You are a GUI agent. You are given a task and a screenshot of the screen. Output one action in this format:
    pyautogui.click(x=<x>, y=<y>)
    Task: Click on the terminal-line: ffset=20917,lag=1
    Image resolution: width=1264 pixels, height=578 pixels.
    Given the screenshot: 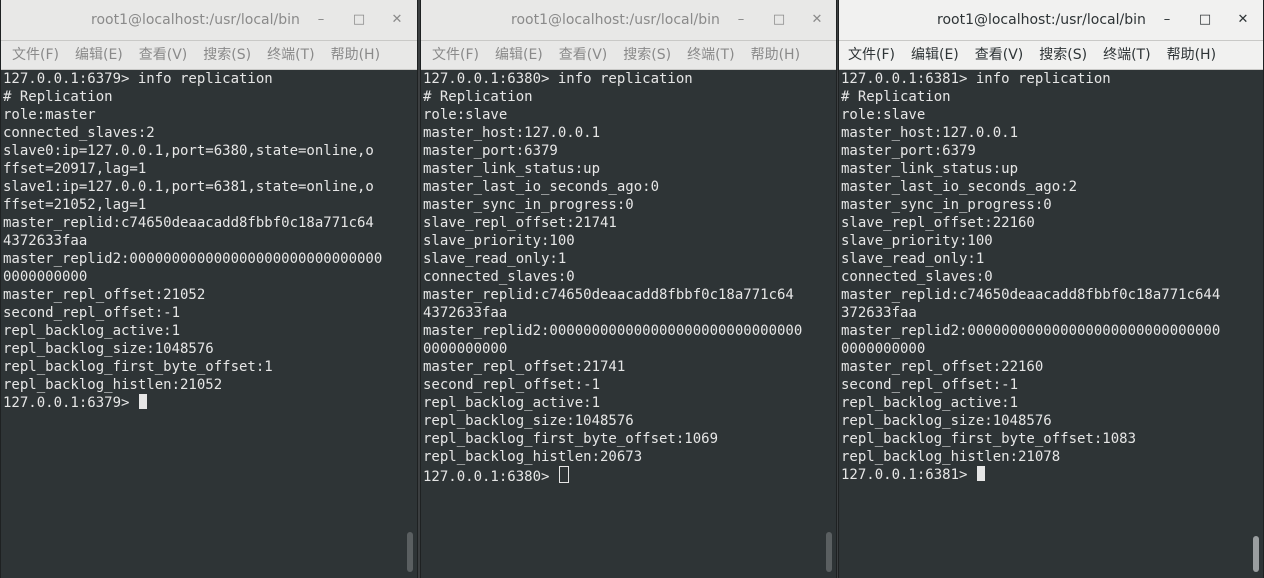 What is the action you would take?
    pyautogui.click(x=75, y=169)
    